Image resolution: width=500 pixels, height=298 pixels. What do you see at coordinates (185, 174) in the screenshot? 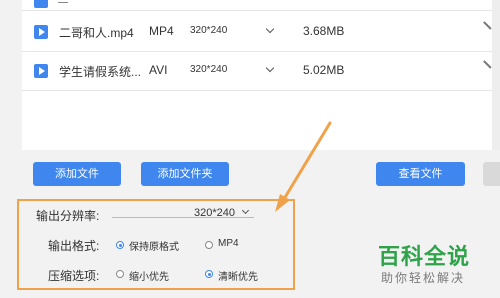
I see `add-folder-button: 添加文件夹` at bounding box center [185, 174].